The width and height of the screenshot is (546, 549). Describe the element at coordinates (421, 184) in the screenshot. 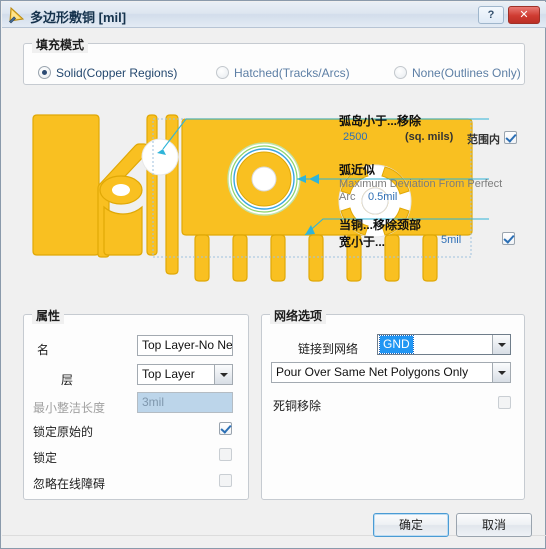

I see `arc-approx-sub-line1: Maximum Deviation From Perfect` at that location.